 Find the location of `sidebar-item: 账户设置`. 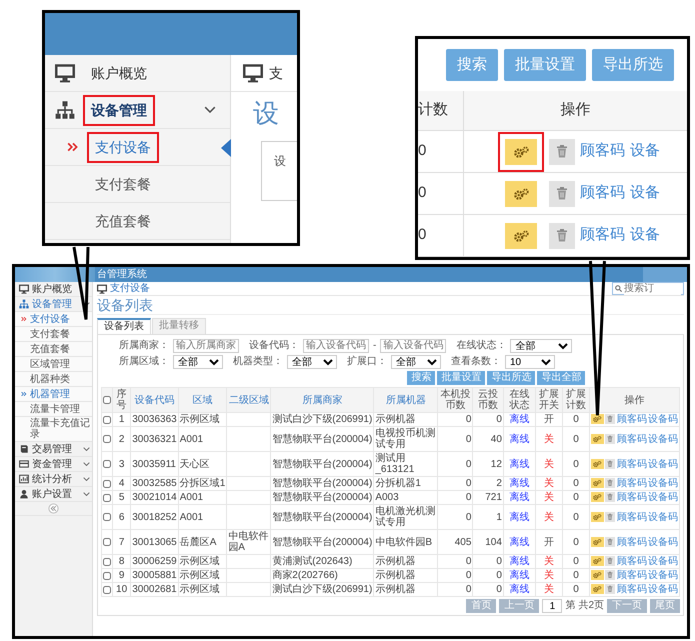

sidebar-item: 账户设置 is located at coordinates (53, 494).